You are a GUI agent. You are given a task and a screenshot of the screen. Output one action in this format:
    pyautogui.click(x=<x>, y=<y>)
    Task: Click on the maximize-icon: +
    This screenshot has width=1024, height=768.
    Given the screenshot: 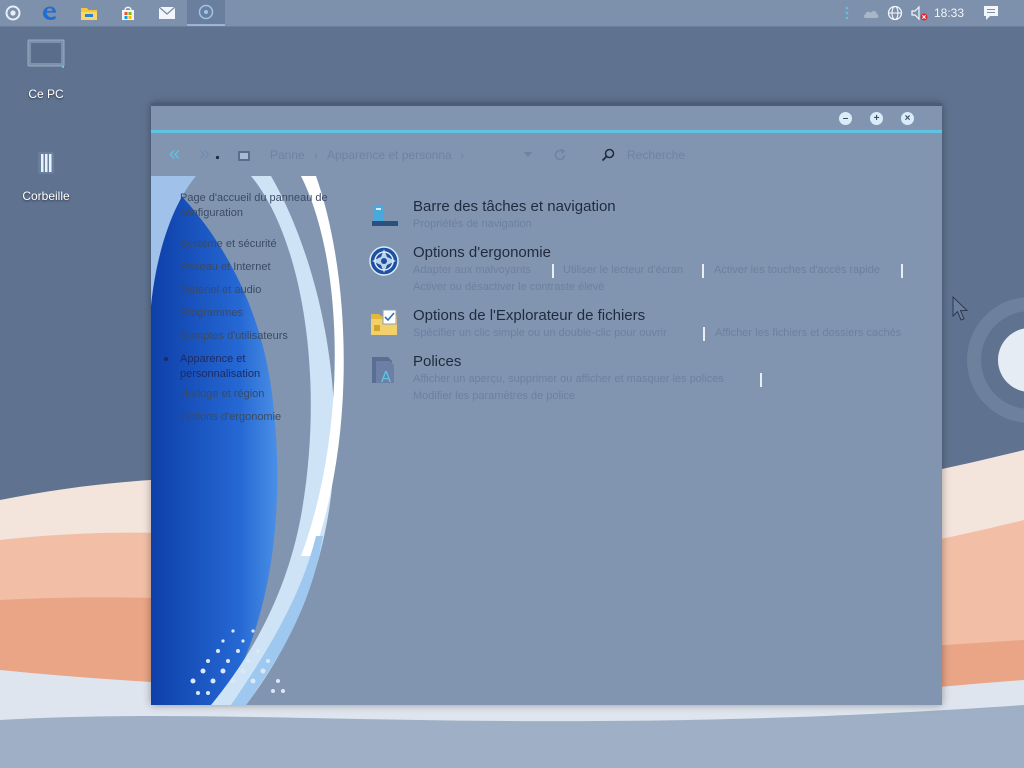 What is the action you would take?
    pyautogui.click(x=876, y=118)
    